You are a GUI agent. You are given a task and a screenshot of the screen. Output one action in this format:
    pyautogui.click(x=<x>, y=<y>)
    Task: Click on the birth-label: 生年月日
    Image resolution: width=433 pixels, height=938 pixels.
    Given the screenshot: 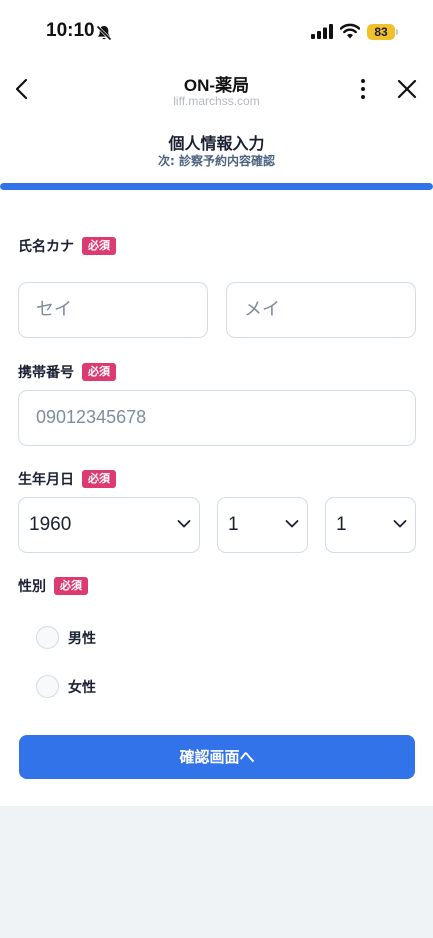 What is the action you would take?
    pyautogui.click(x=46, y=480)
    